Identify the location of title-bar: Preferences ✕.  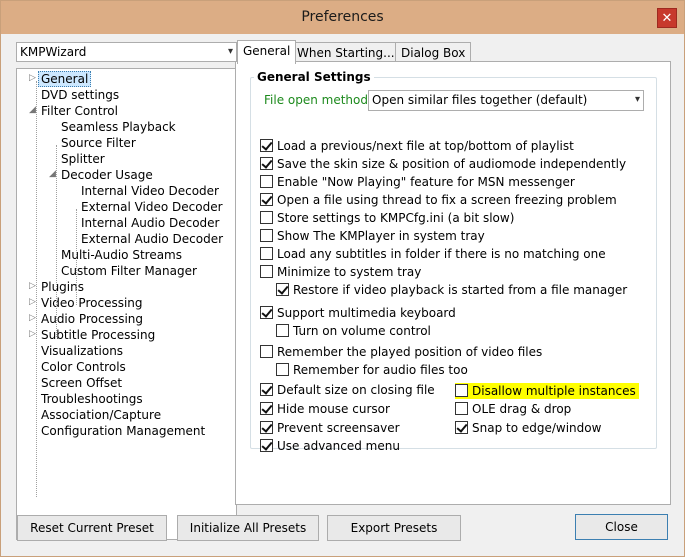
(342, 17).